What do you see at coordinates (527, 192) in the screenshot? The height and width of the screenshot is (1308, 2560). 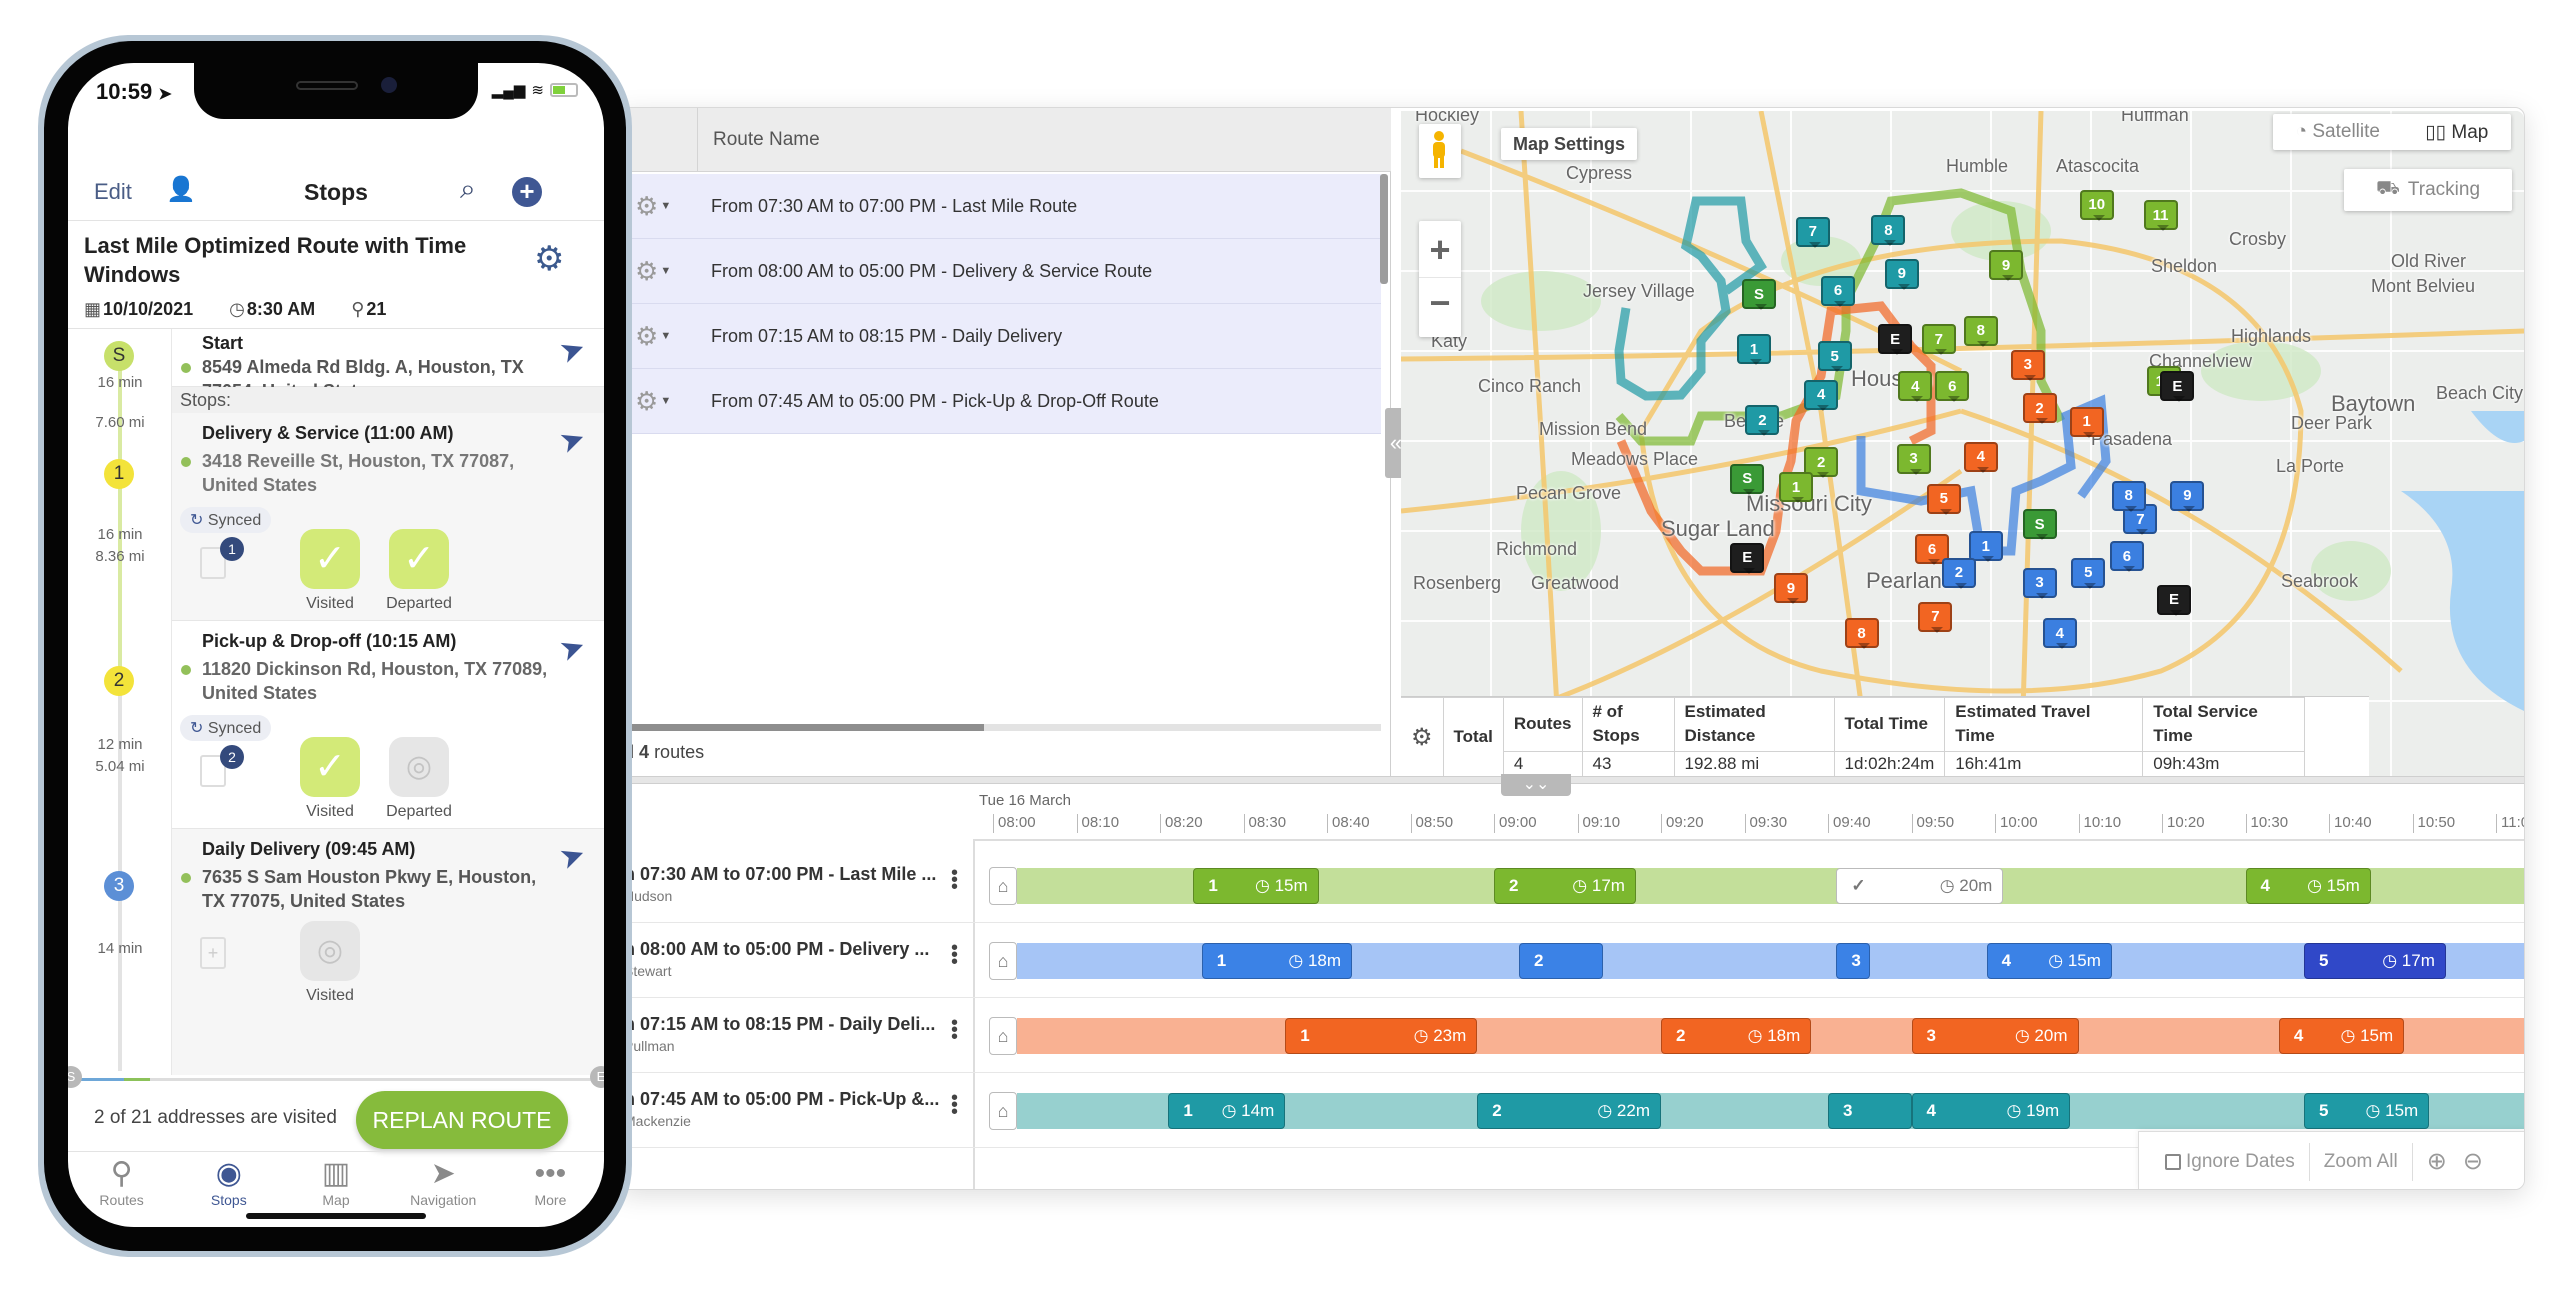 I see `add-stop-button: +` at bounding box center [527, 192].